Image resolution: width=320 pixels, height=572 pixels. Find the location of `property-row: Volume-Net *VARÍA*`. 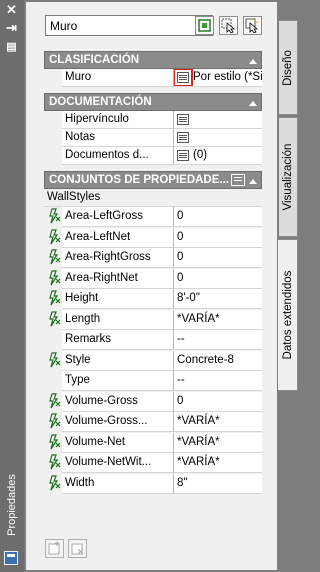

property-row: Volume-Net *VARÍA* is located at coordinates (153, 442).